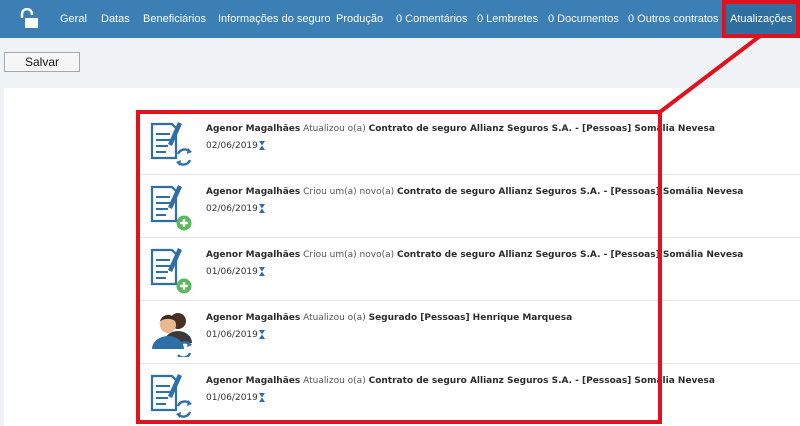 The image size is (800, 426). Describe the element at coordinates (29, 19) in the screenshot. I see `unlock-icon` at that location.